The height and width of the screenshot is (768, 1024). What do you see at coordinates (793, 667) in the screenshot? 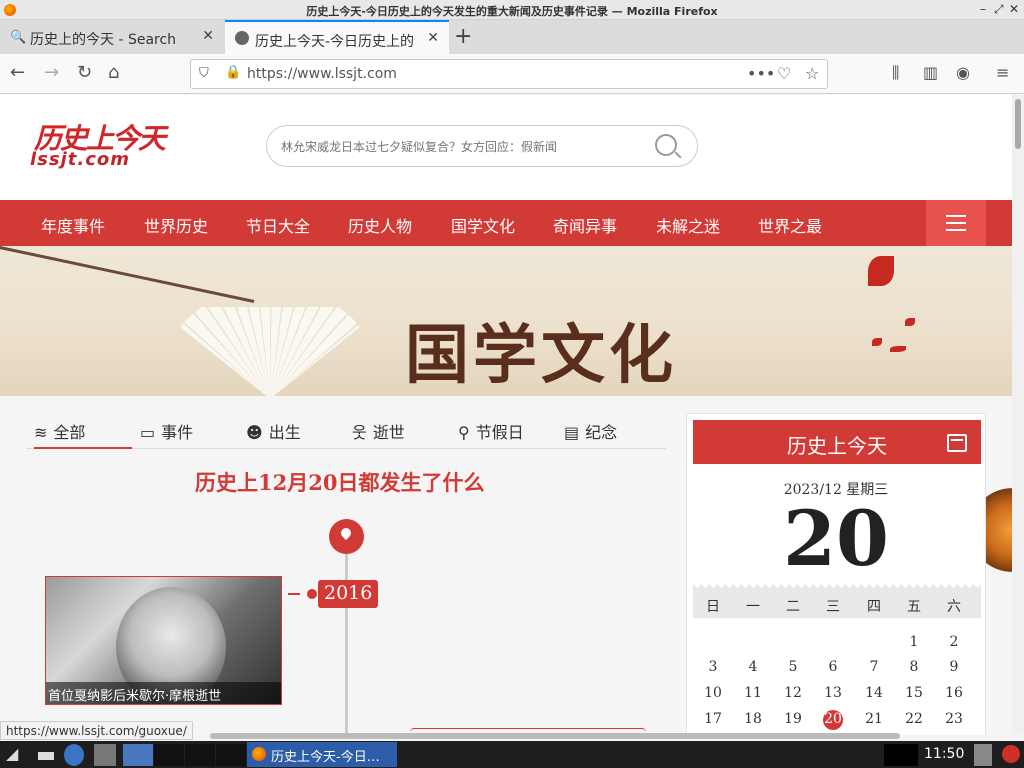
I see `calendar-day: 5` at bounding box center [793, 667].